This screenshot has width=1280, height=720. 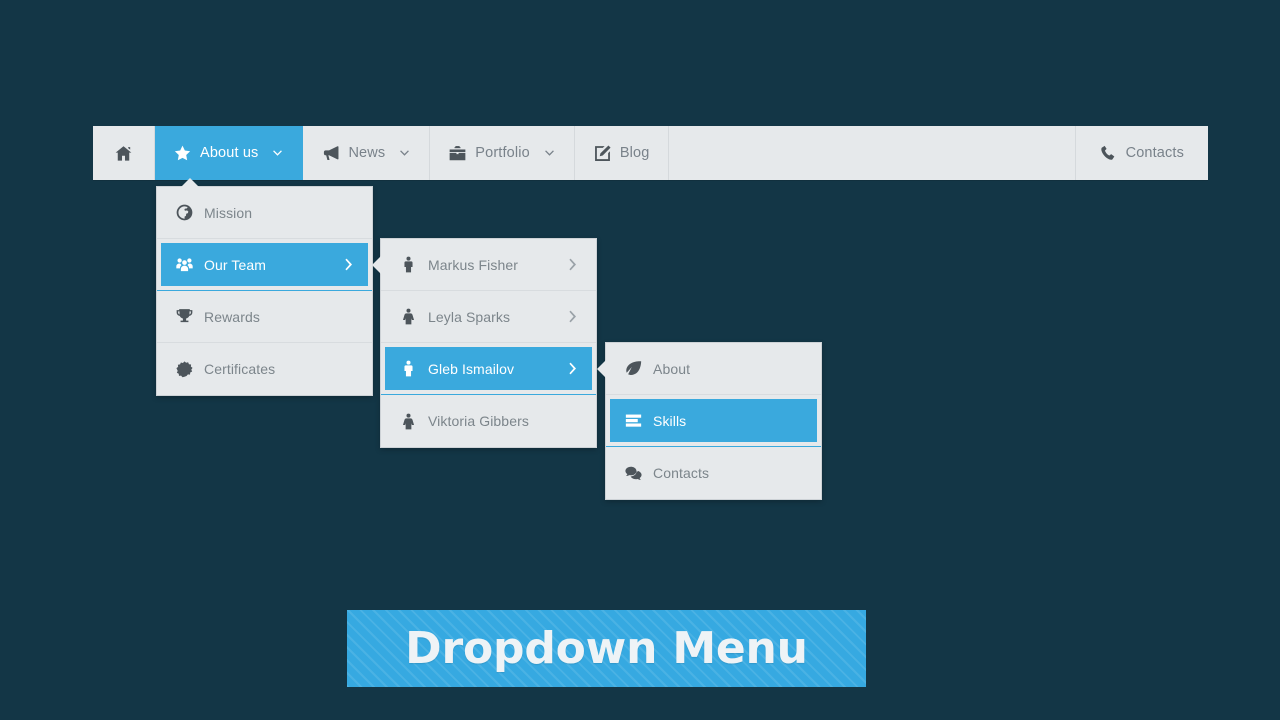 I want to click on nav-item-blog: Blog, so click(x=622, y=153).